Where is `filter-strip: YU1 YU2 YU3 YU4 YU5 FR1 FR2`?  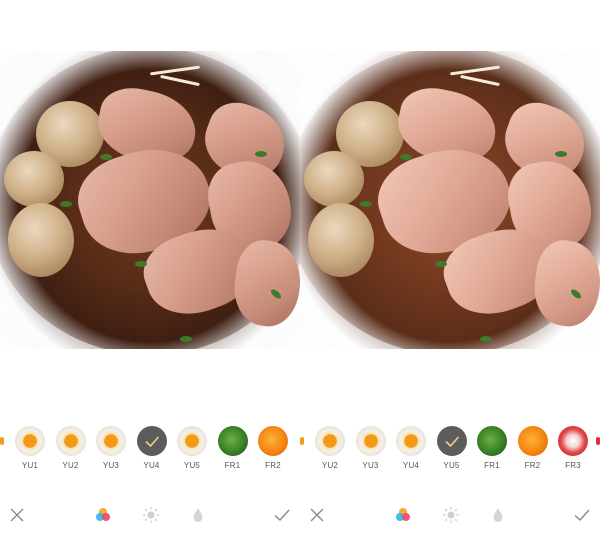
filter-strip: YU1 YU2 YU3 YU4 YU5 FR1 FR2 is located at coordinates (150, 449).